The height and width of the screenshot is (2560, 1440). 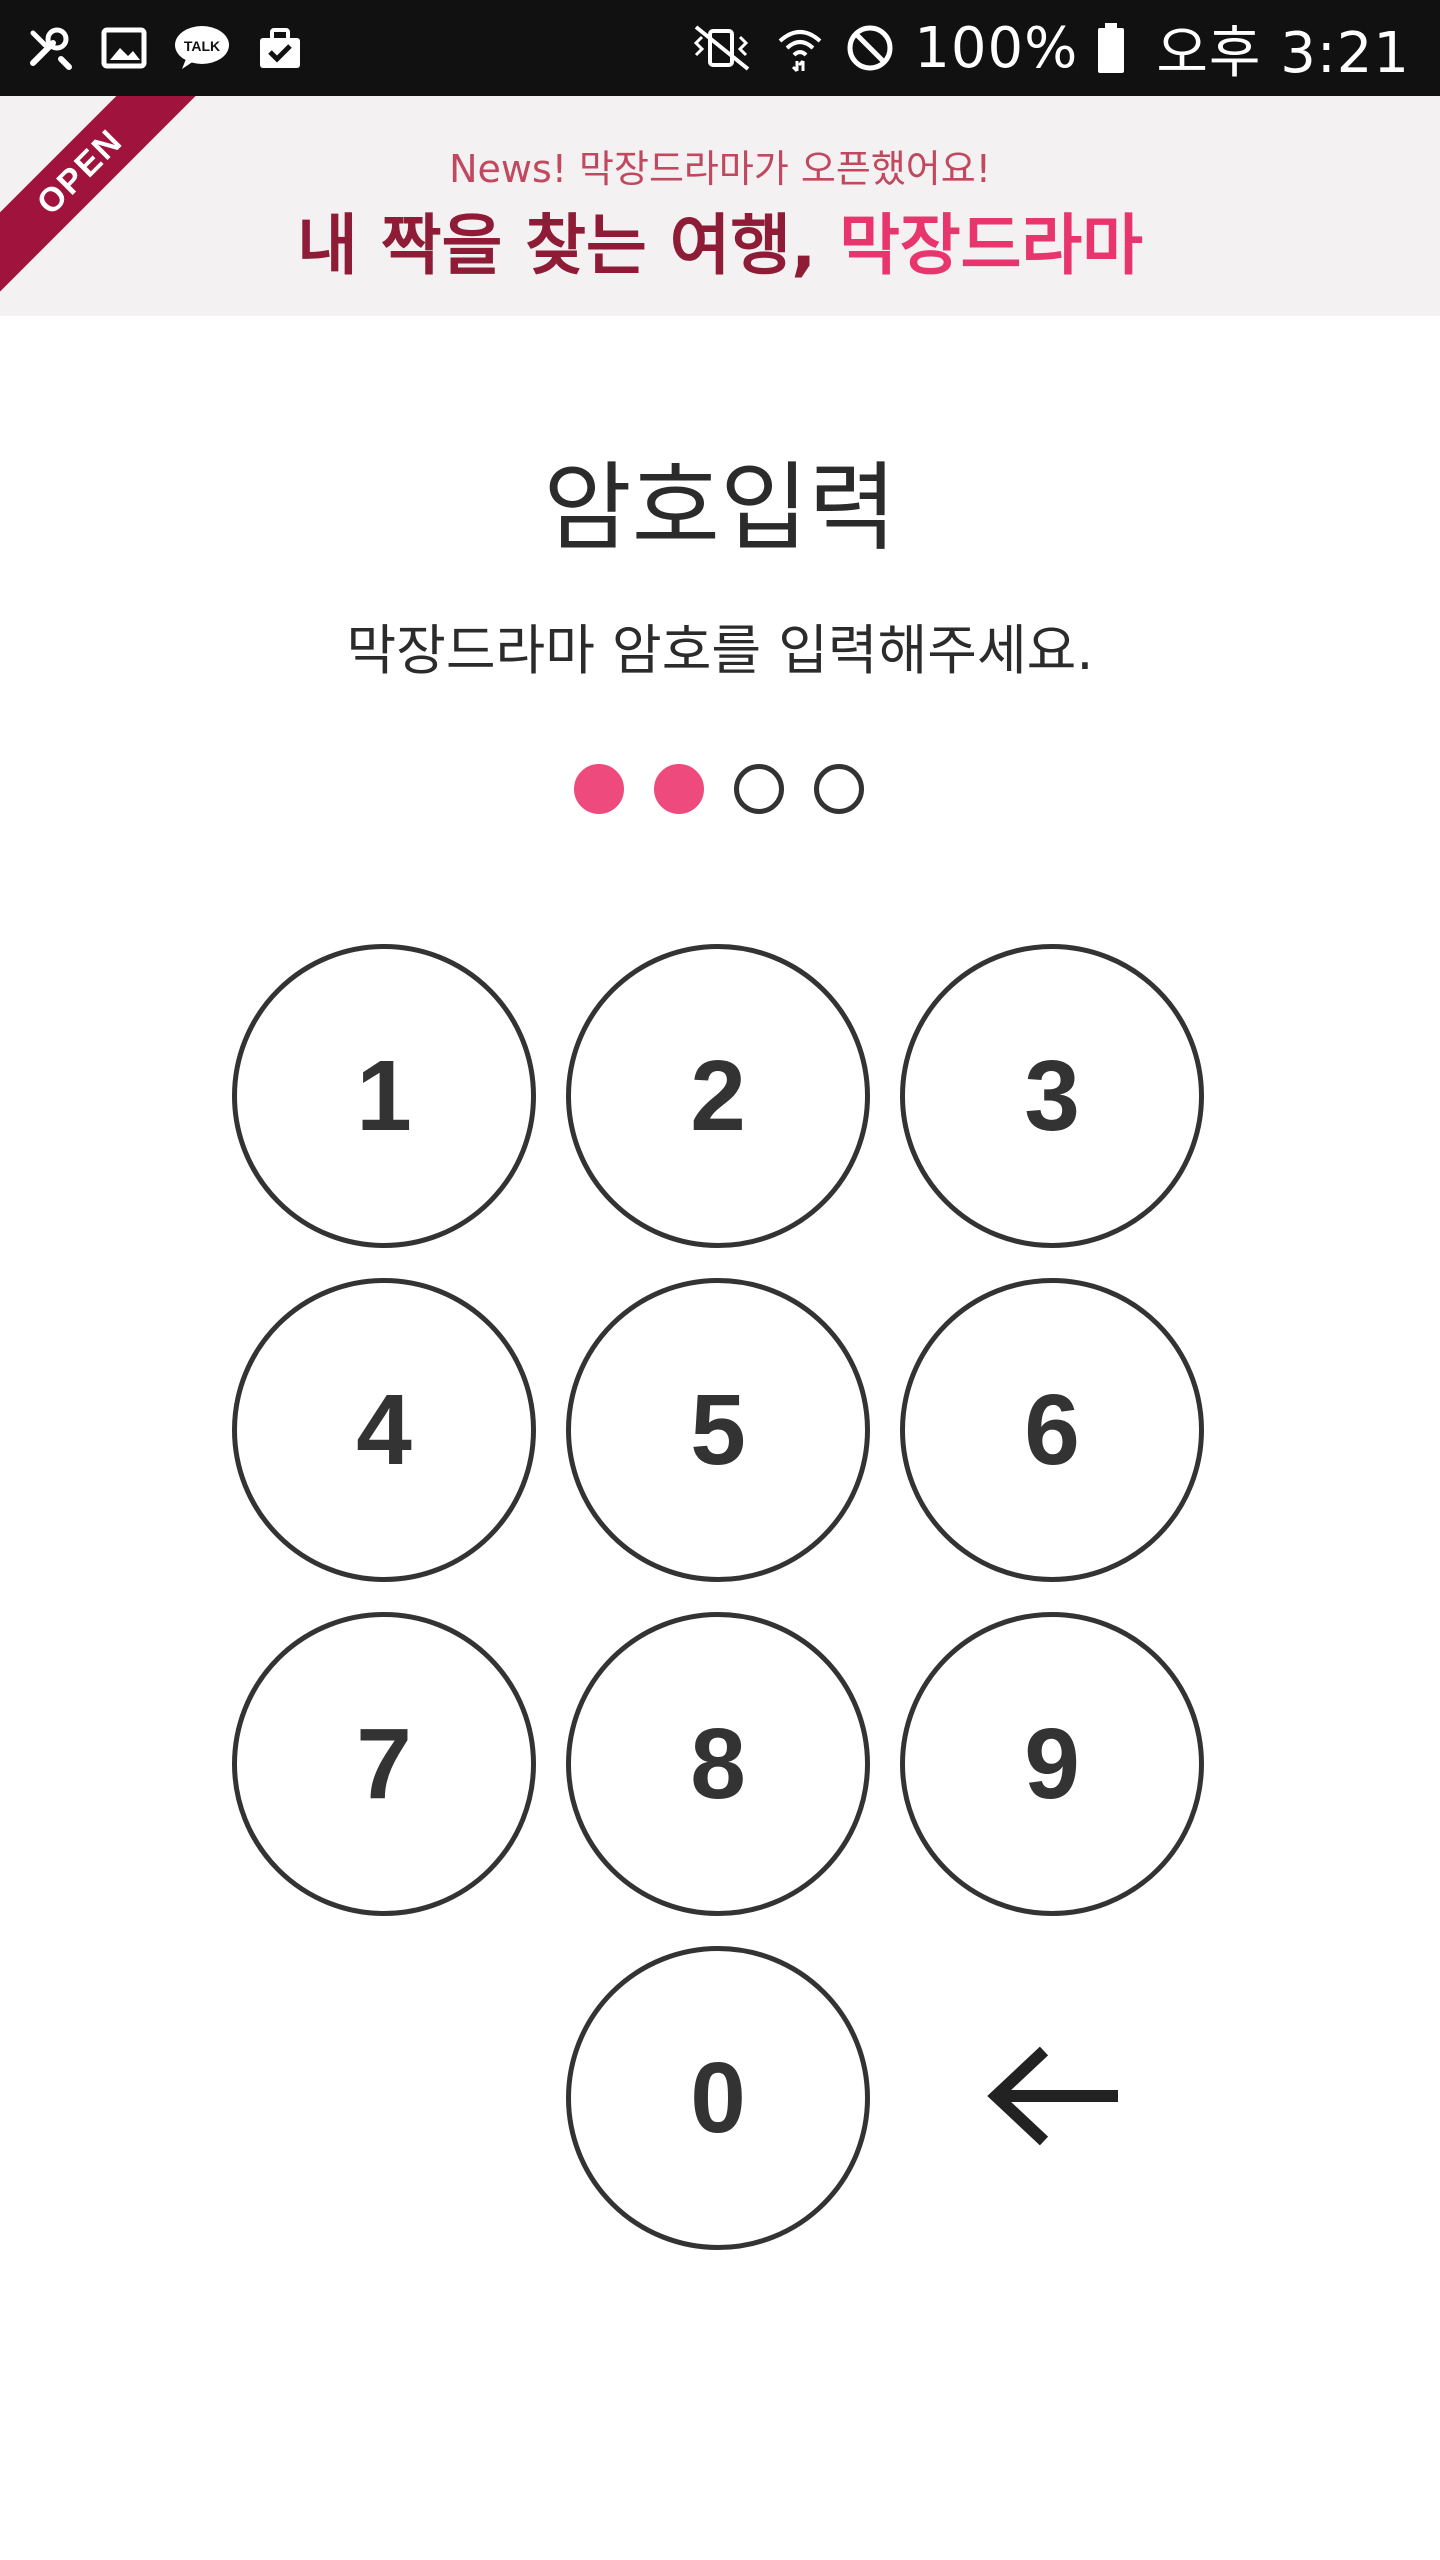 What do you see at coordinates (50, 48) in the screenshot?
I see `tools-icon` at bounding box center [50, 48].